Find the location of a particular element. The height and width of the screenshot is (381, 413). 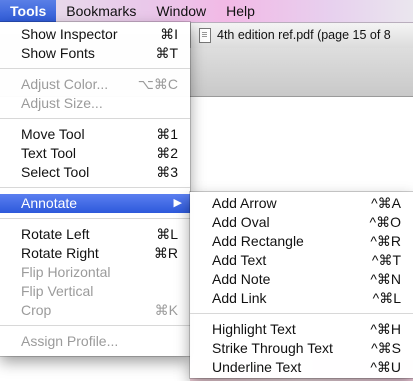

menu-item-add-text: Add Text ^⌘T is located at coordinates (301, 260).